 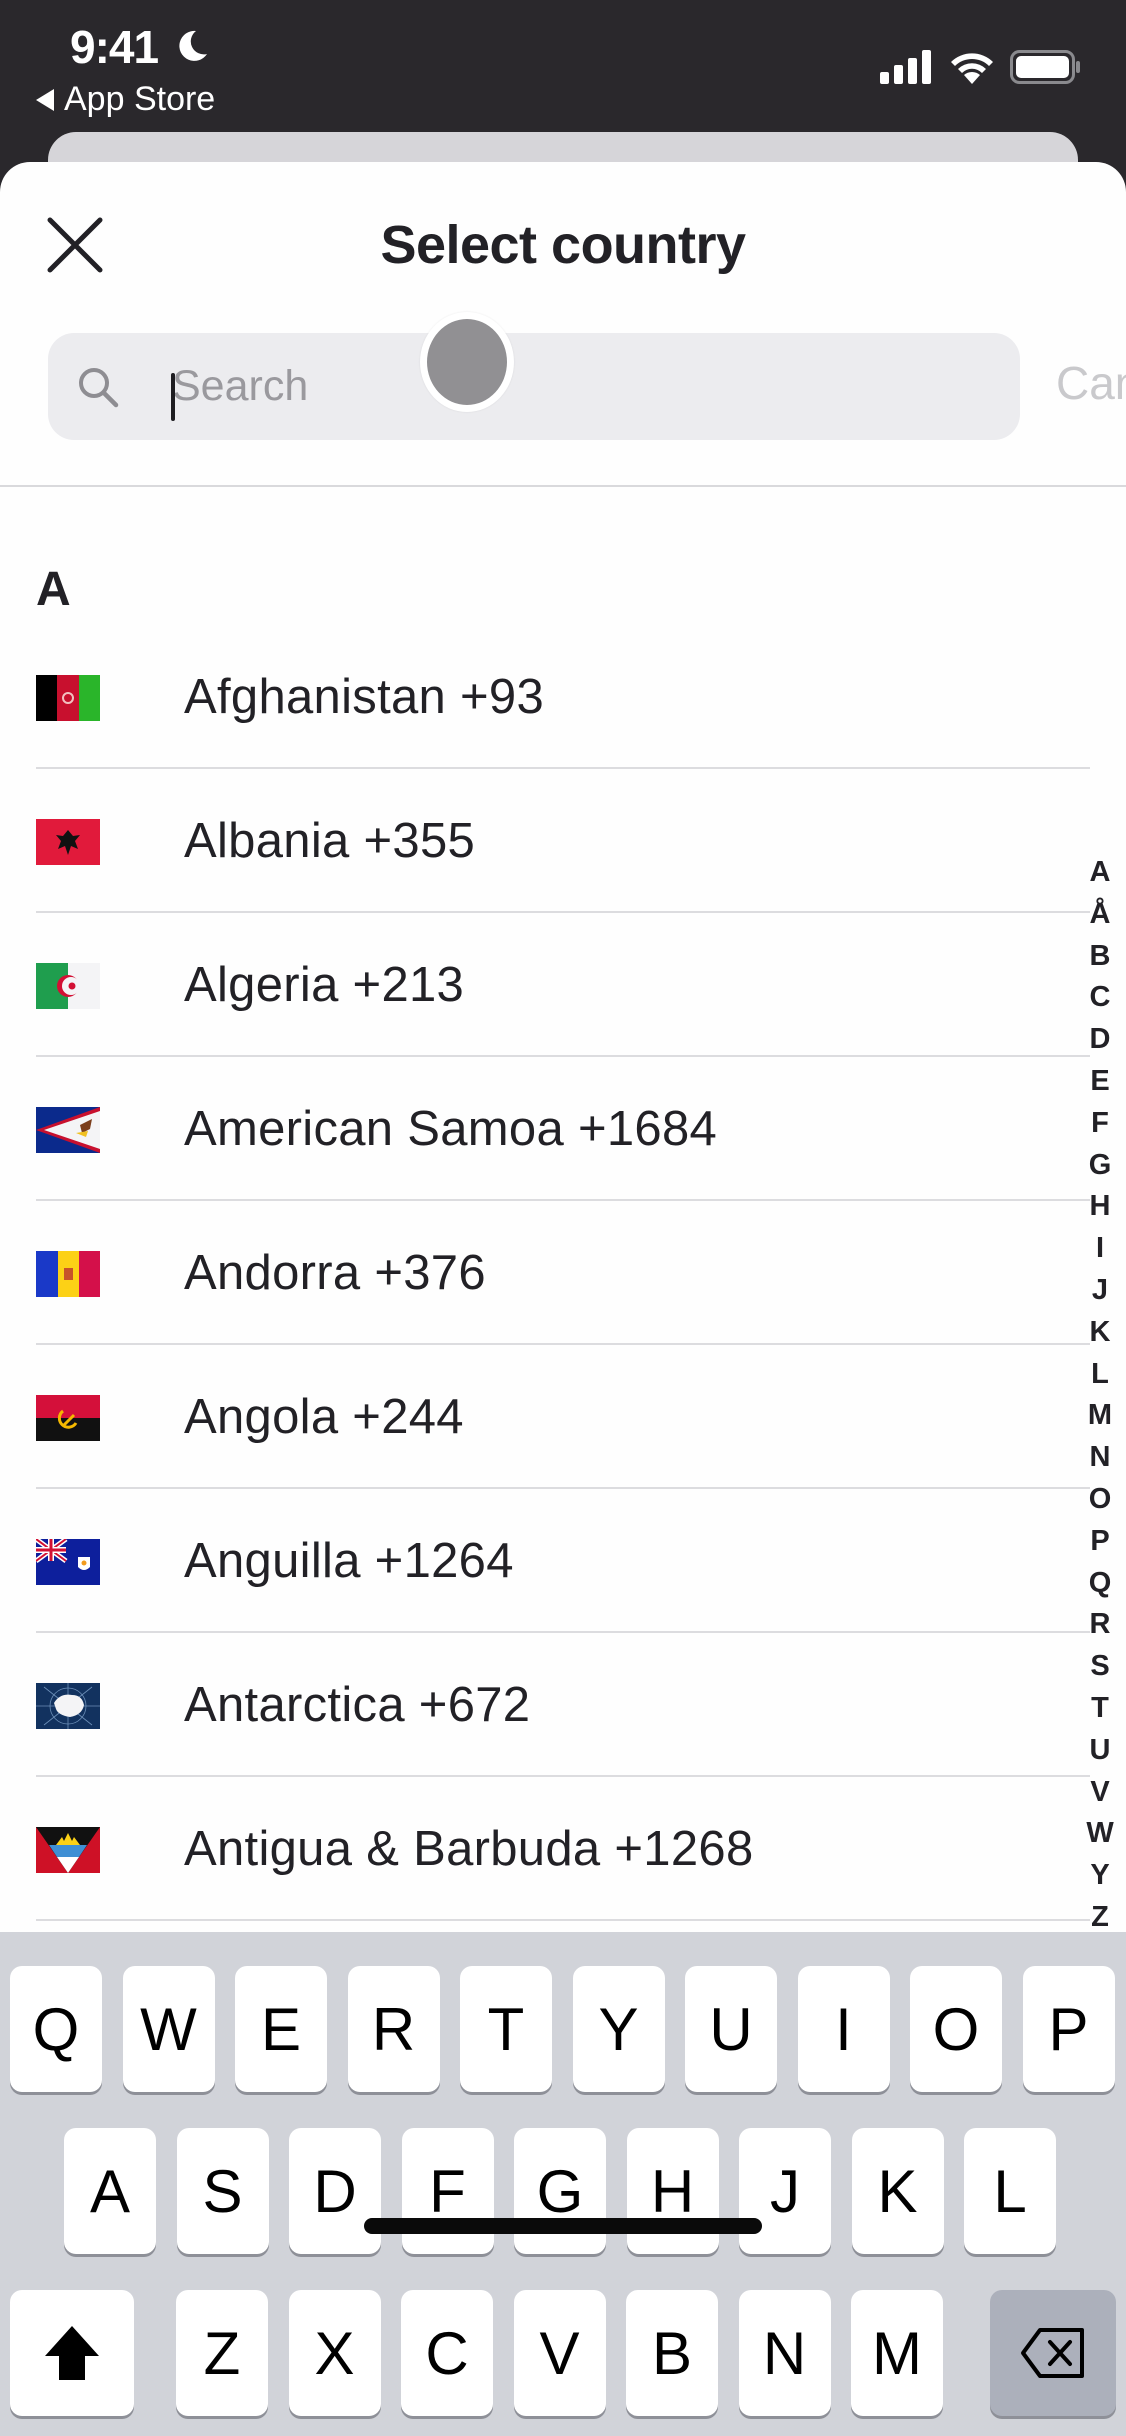 What do you see at coordinates (563, 245) in the screenshot?
I see `page-title: Select country` at bounding box center [563, 245].